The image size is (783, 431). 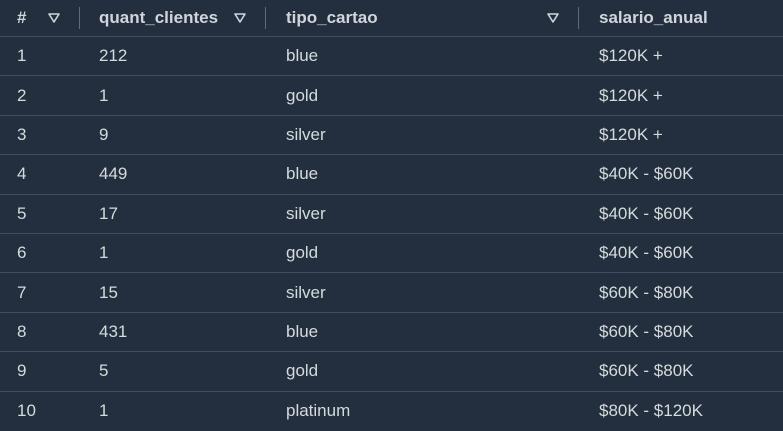 What do you see at coordinates (108, 213) in the screenshot?
I see `cell-quant-clientes: 17` at bounding box center [108, 213].